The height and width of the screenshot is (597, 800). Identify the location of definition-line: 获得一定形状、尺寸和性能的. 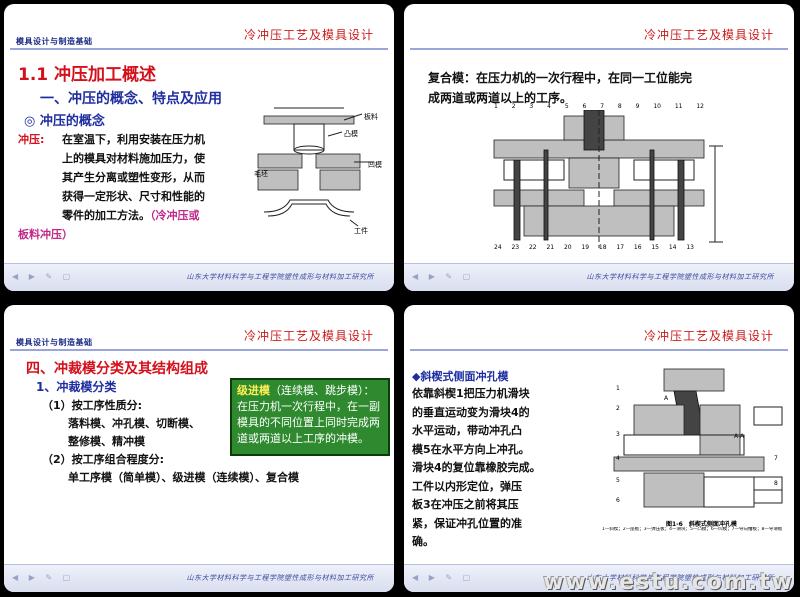
(133, 196).